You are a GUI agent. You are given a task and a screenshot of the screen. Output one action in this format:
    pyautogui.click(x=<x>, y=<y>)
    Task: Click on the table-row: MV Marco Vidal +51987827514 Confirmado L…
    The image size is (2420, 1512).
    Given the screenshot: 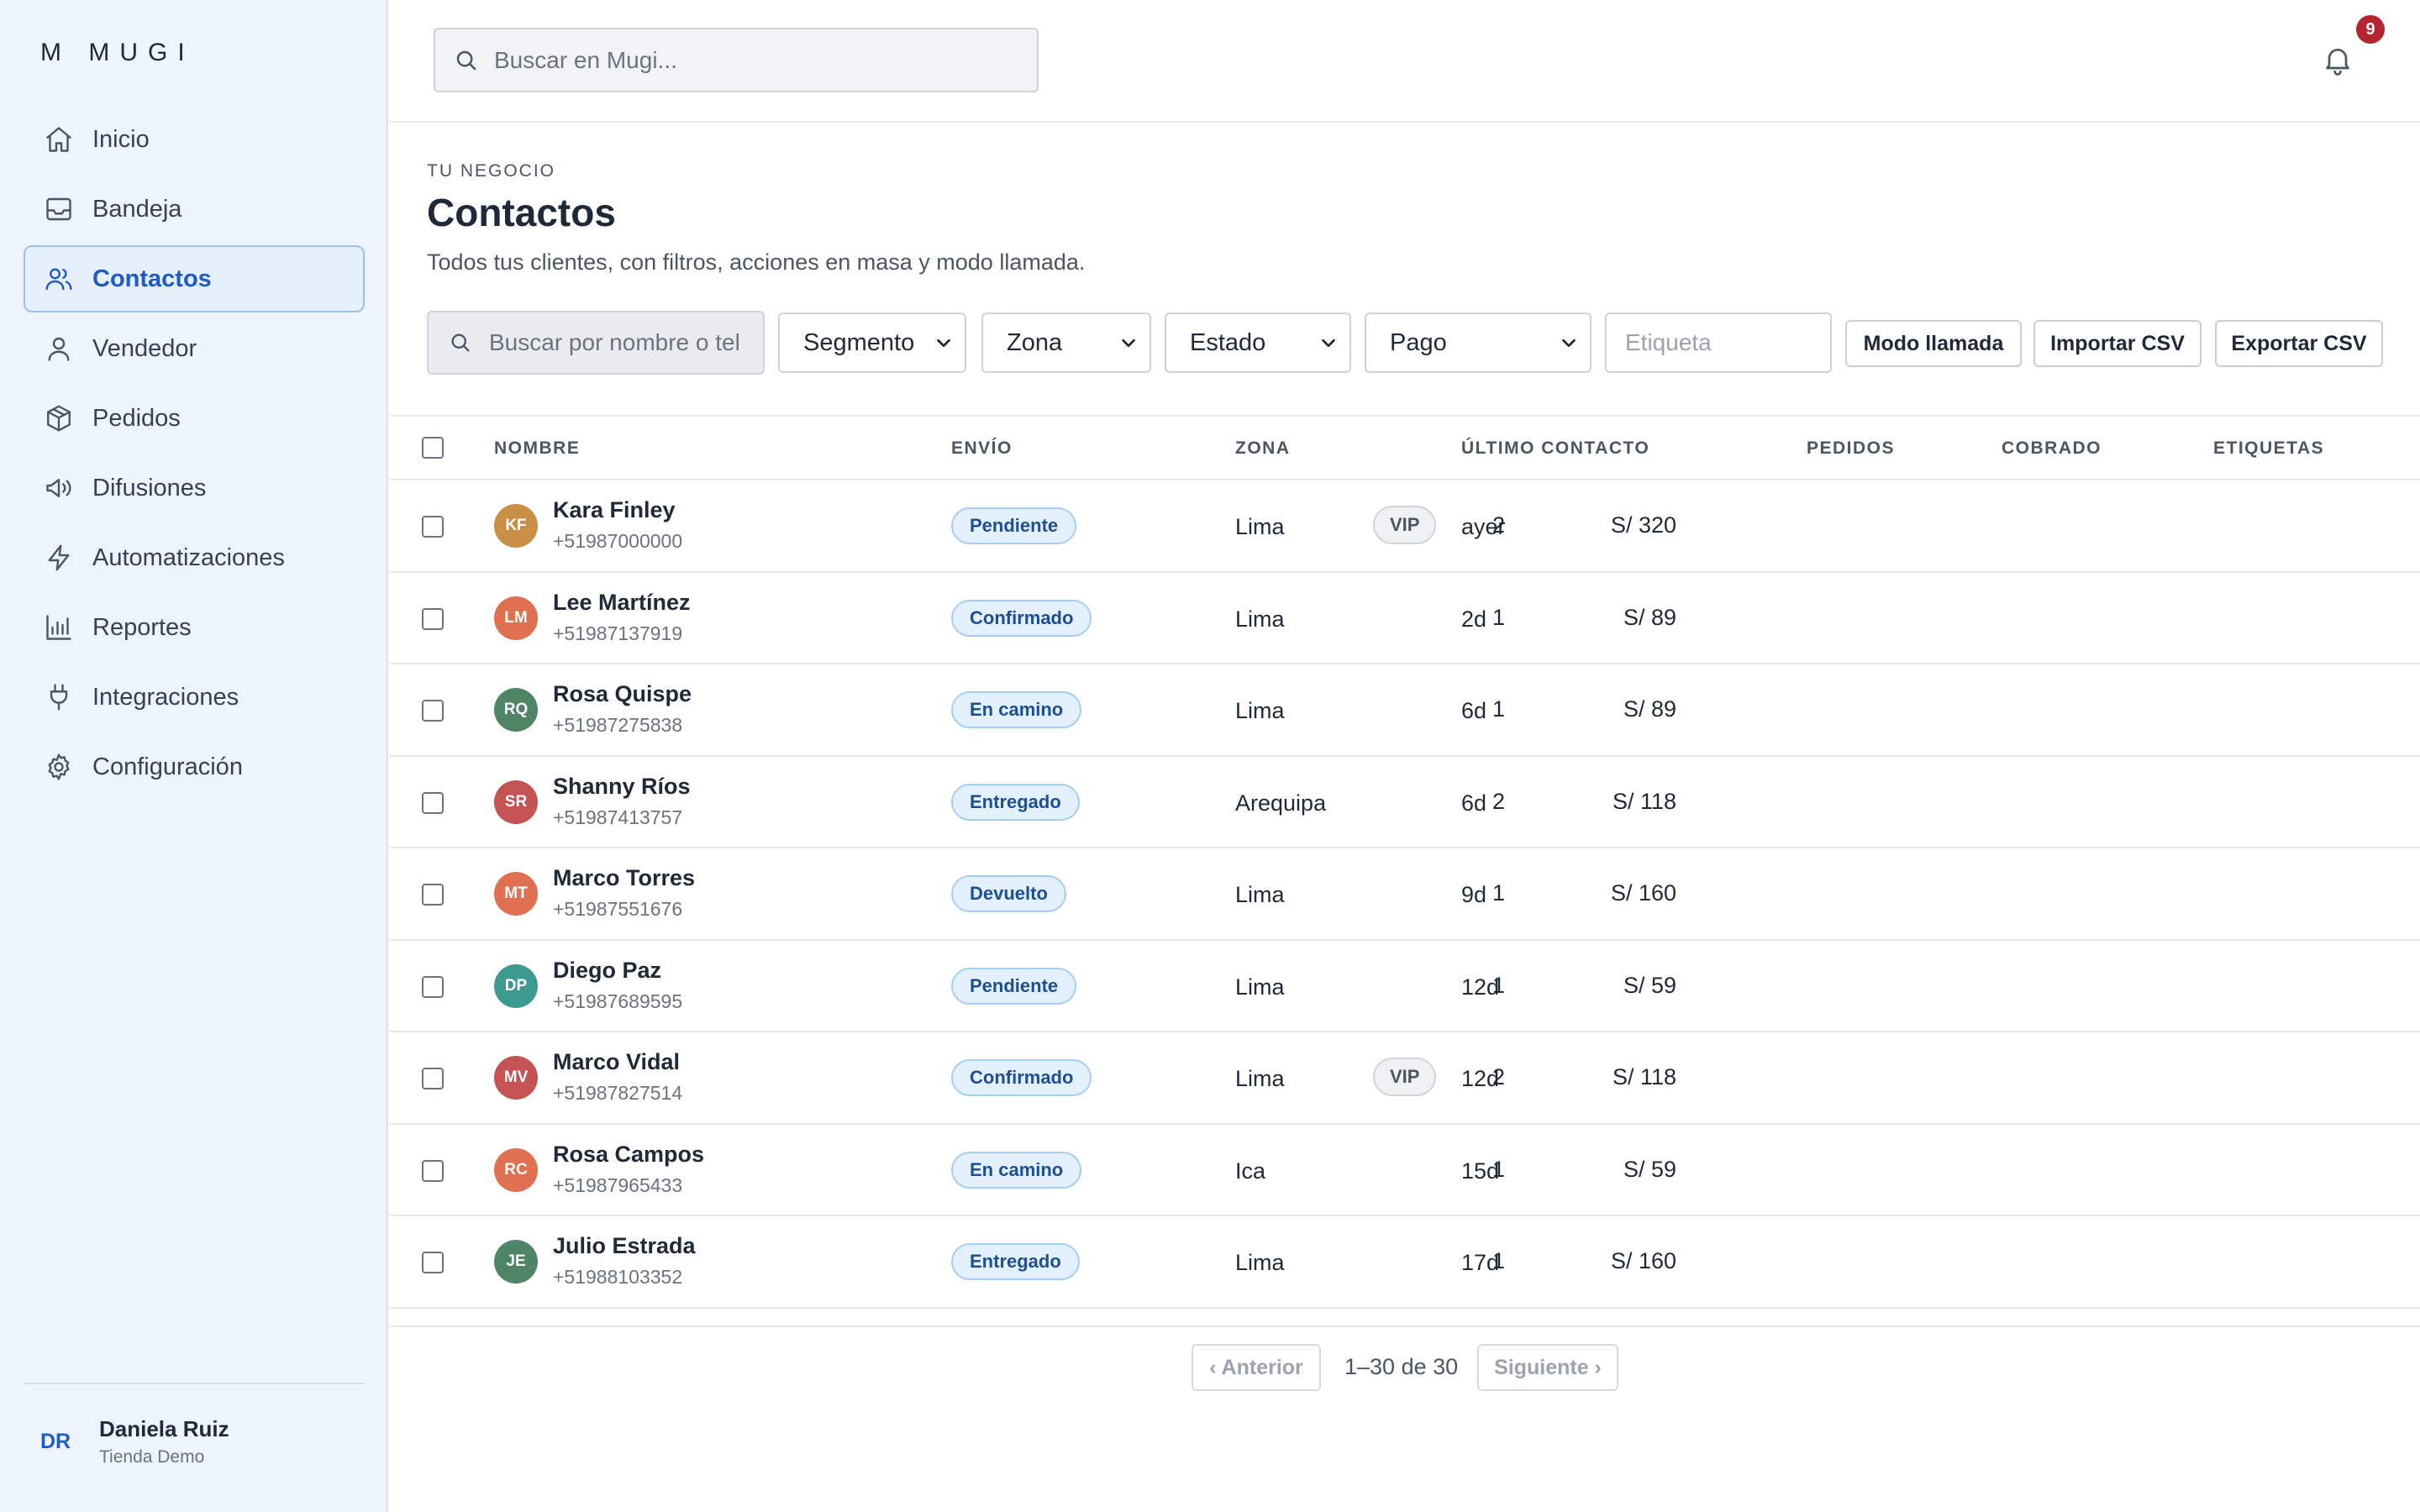 What is the action you would take?
    pyautogui.click(x=1405, y=1078)
    